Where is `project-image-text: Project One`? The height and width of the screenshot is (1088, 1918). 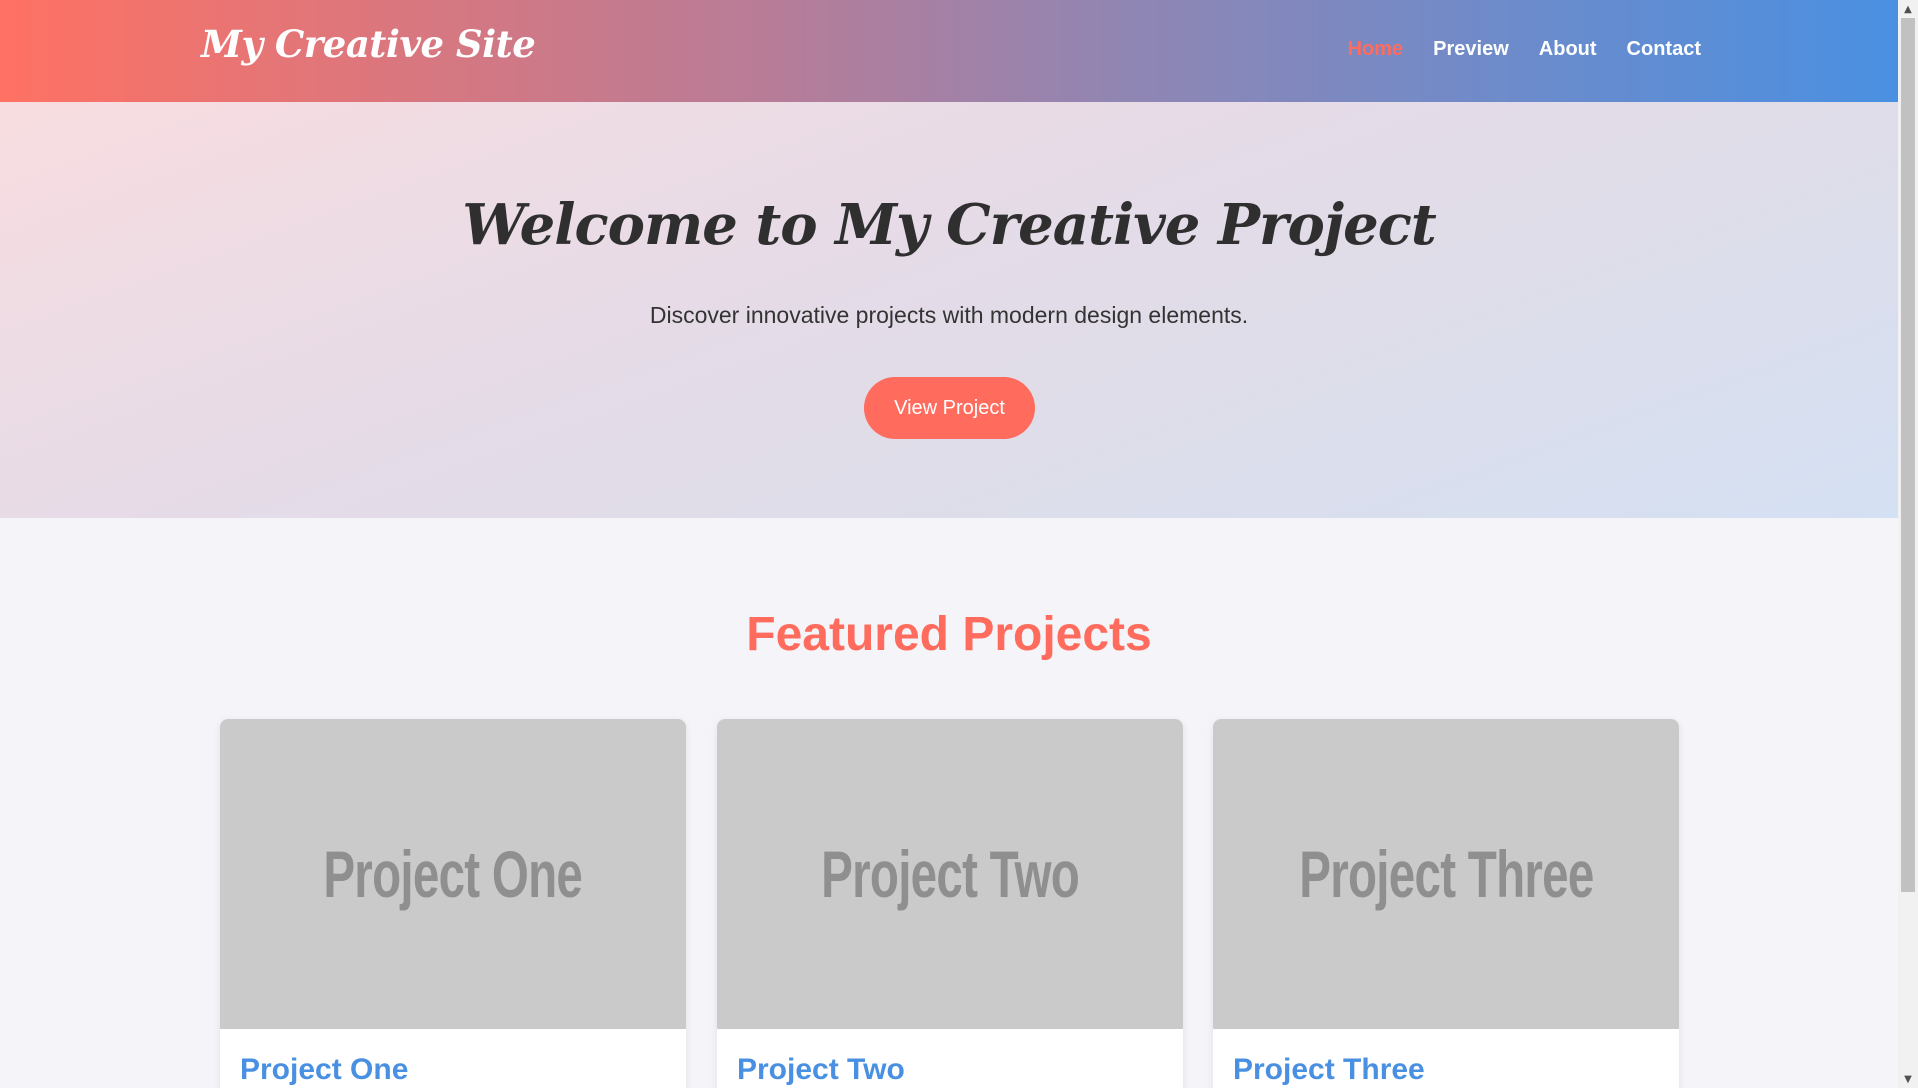
project-image-text: Project One is located at coordinates (453, 874).